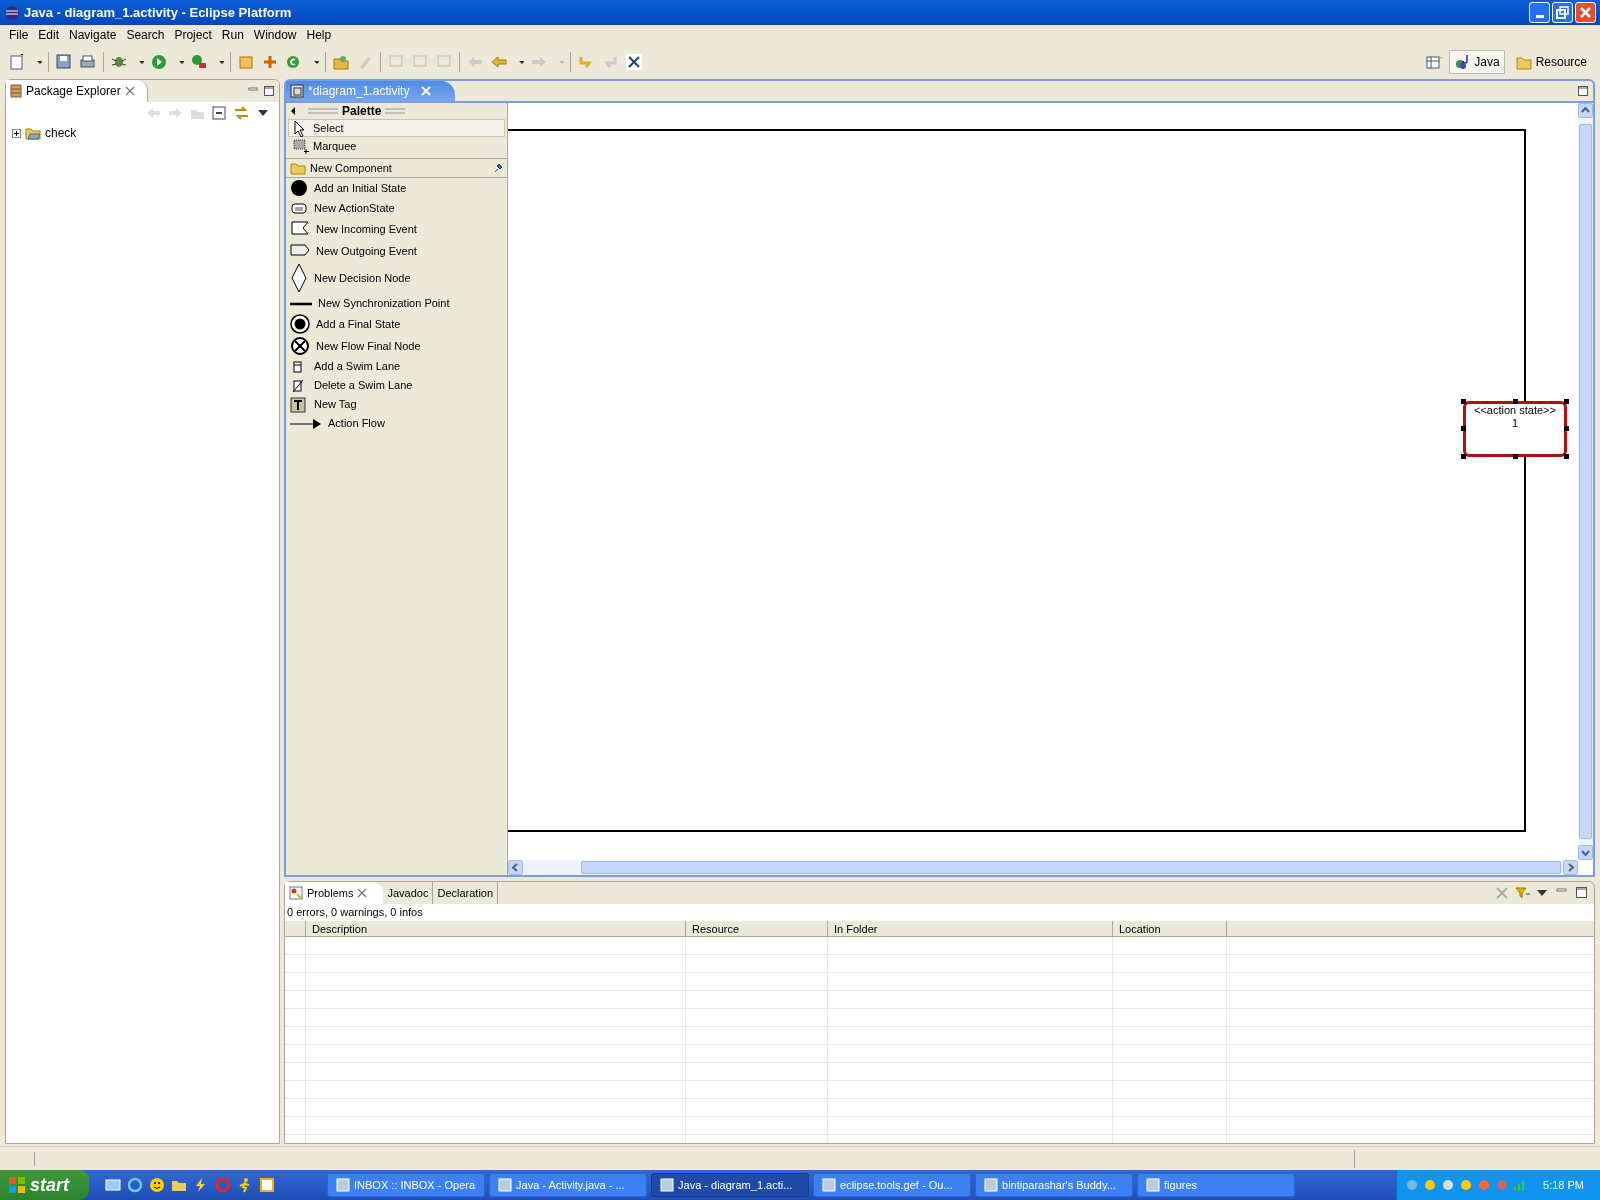  I want to click on scroll-right-icon, so click(1570, 867).